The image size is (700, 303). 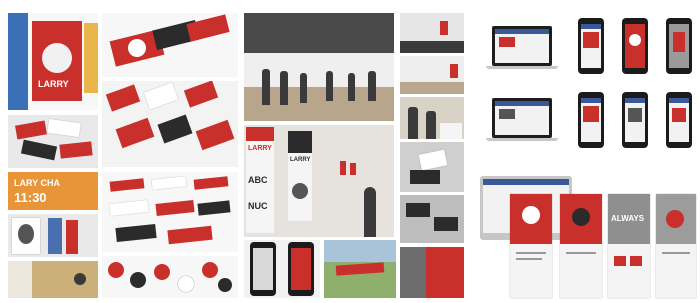 I want to click on photo-poster-table: LARRY, so click(x=53, y=61).